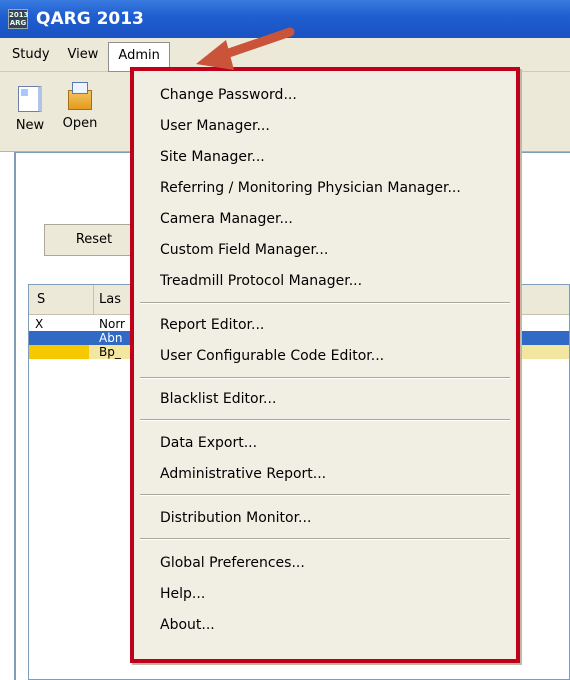  I want to click on open-button: Open, so click(80, 106).